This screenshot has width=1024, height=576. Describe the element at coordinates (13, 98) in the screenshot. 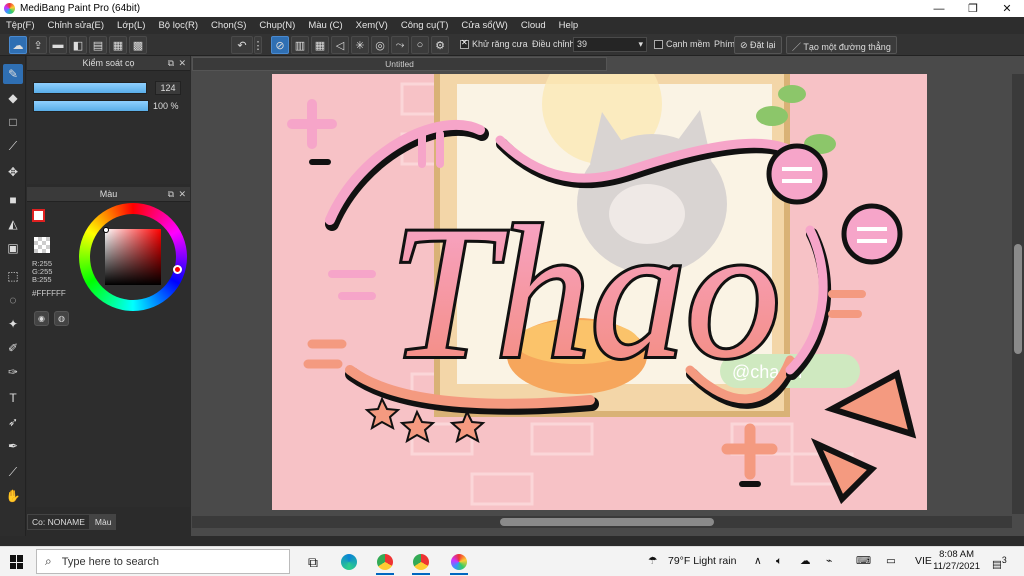

I see `eraser-tool-icon: ◆` at that location.